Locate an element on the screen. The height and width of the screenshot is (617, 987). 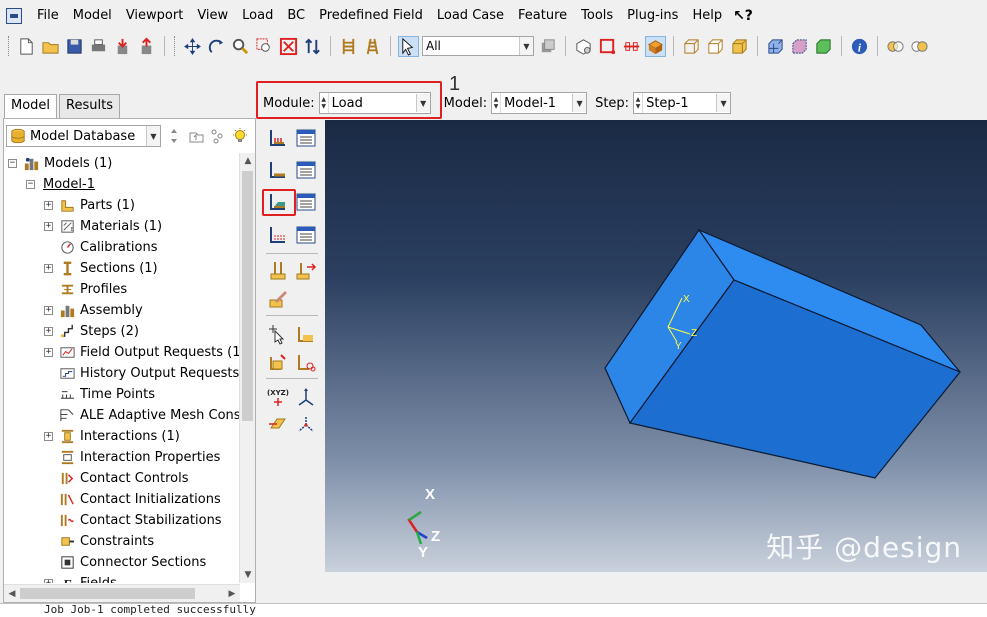
create-surface-icon is located at coordinates (306, 334).